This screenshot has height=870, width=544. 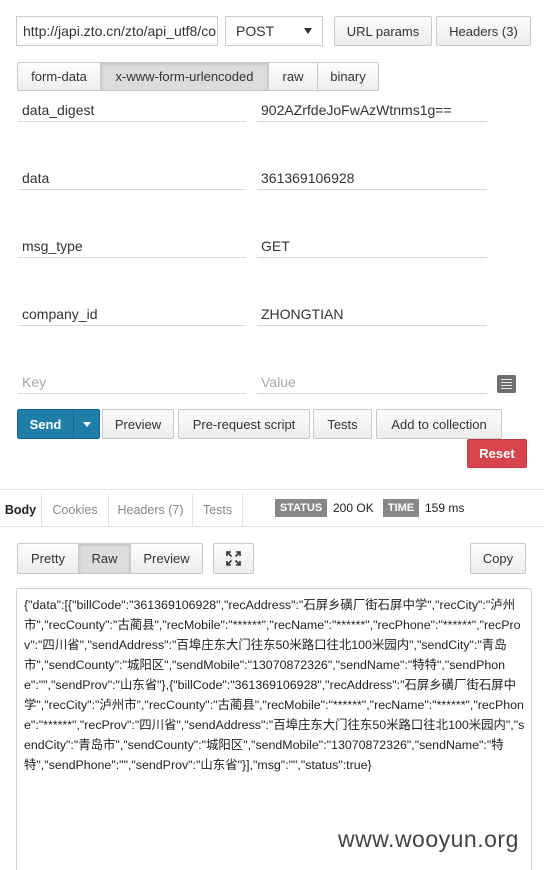 I want to click on new-key-field: Key, so click(x=132, y=383).